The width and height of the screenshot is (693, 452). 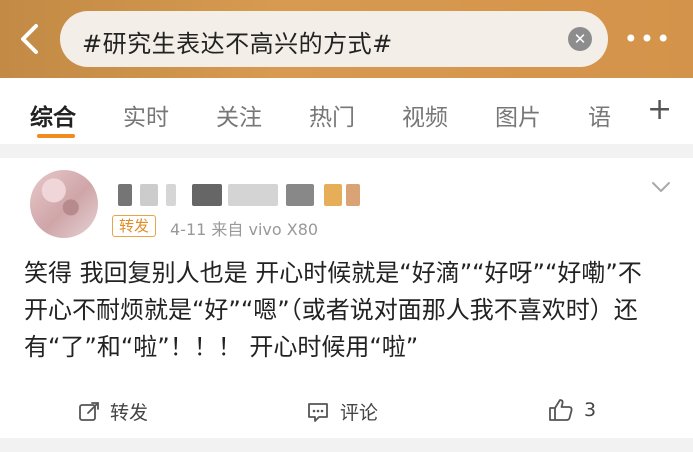 I want to click on tab-bar: 综合 实时 关注 热门 视频 图片 语 +, so click(x=346, y=111).